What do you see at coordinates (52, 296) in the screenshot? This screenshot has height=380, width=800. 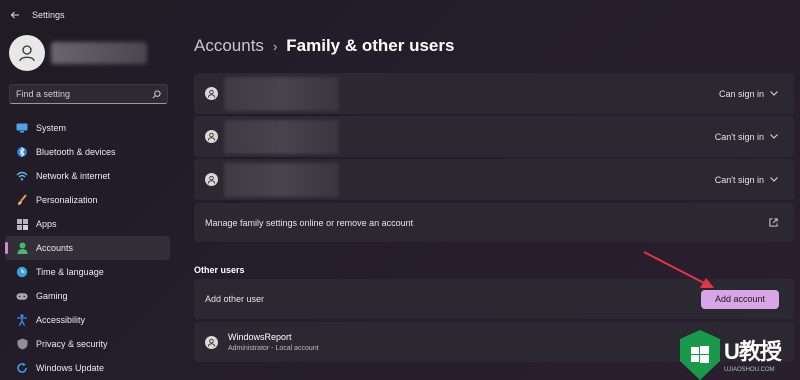 I see `sidebar-item-label: Gaming` at bounding box center [52, 296].